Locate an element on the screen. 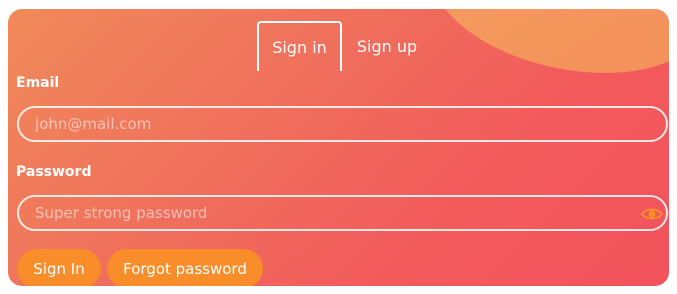  tab-sign-in: Sign in is located at coordinates (299, 46).